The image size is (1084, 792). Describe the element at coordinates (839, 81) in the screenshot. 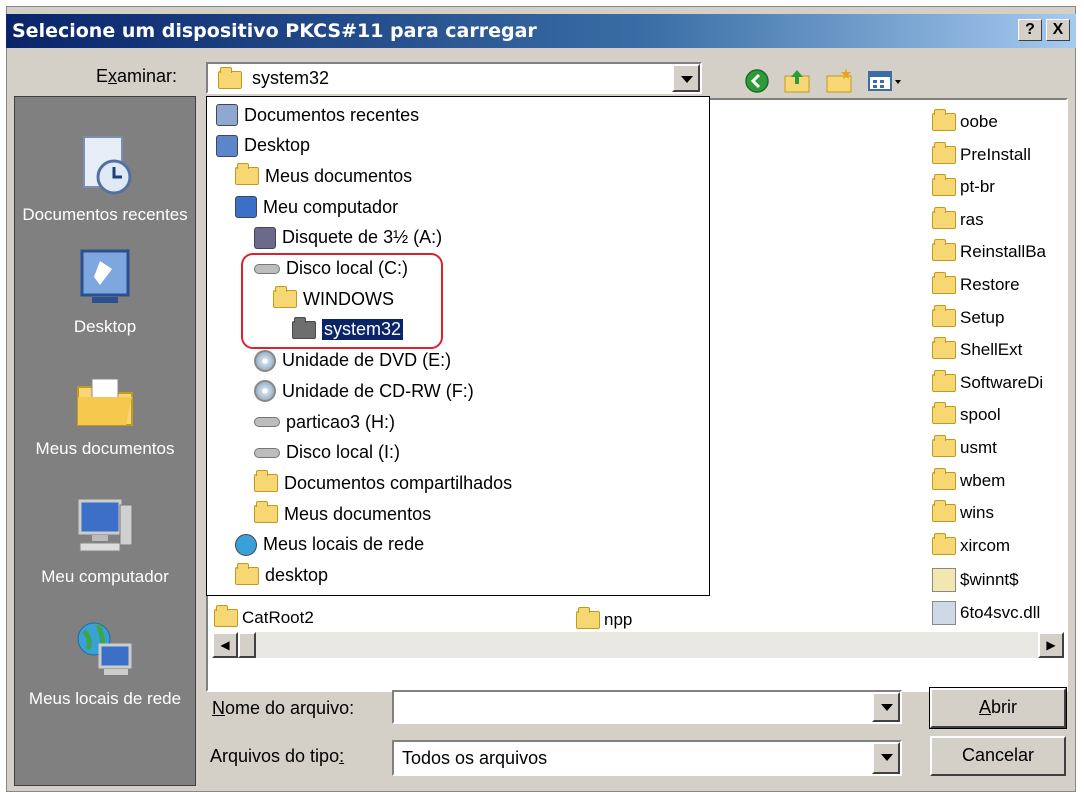

I see `new-folder-icon` at that location.